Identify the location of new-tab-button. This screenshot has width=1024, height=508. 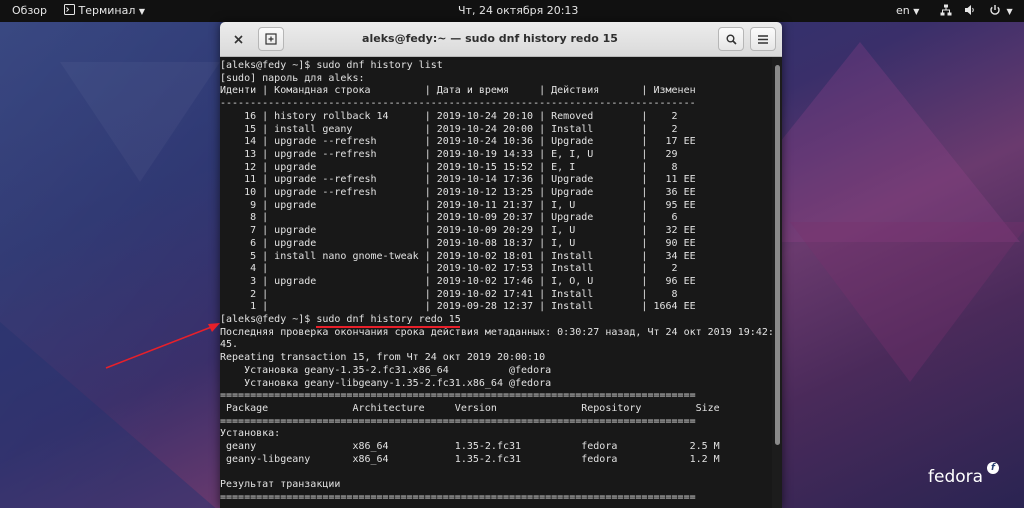
(271, 39).